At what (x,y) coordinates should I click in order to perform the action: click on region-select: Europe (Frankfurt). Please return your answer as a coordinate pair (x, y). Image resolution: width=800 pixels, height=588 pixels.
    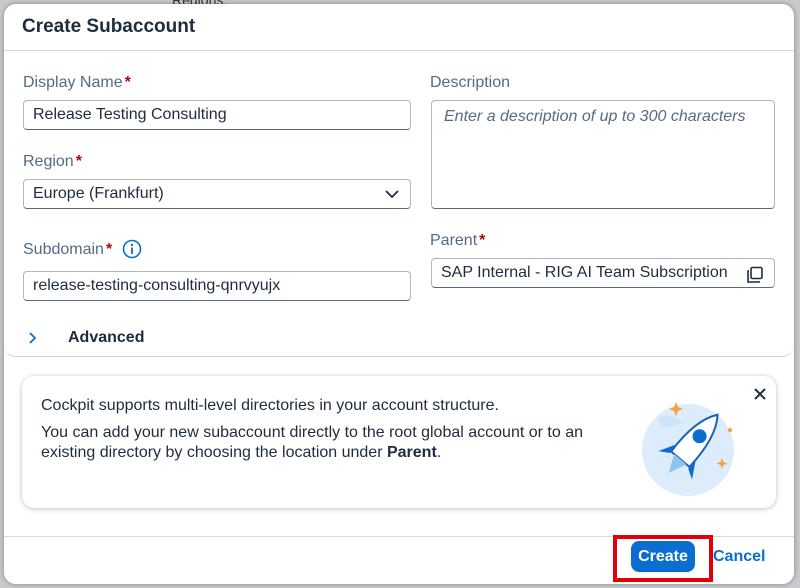
    Looking at the image, I should click on (217, 194).